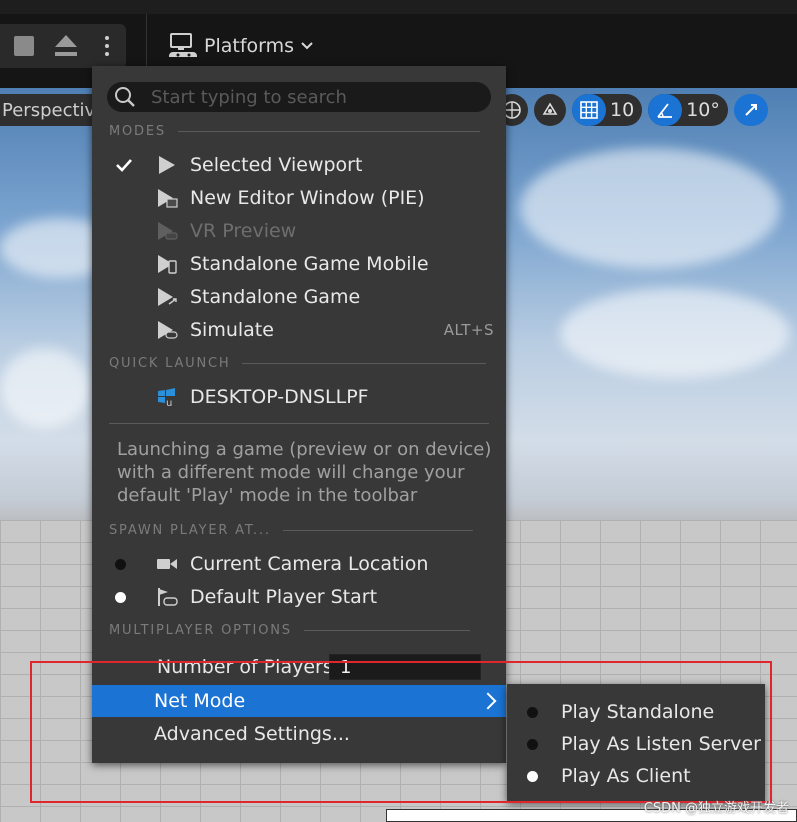 The image size is (797, 822). Describe the element at coordinates (284, 597) in the screenshot. I see `menu-item-label: Default Player Start` at that location.